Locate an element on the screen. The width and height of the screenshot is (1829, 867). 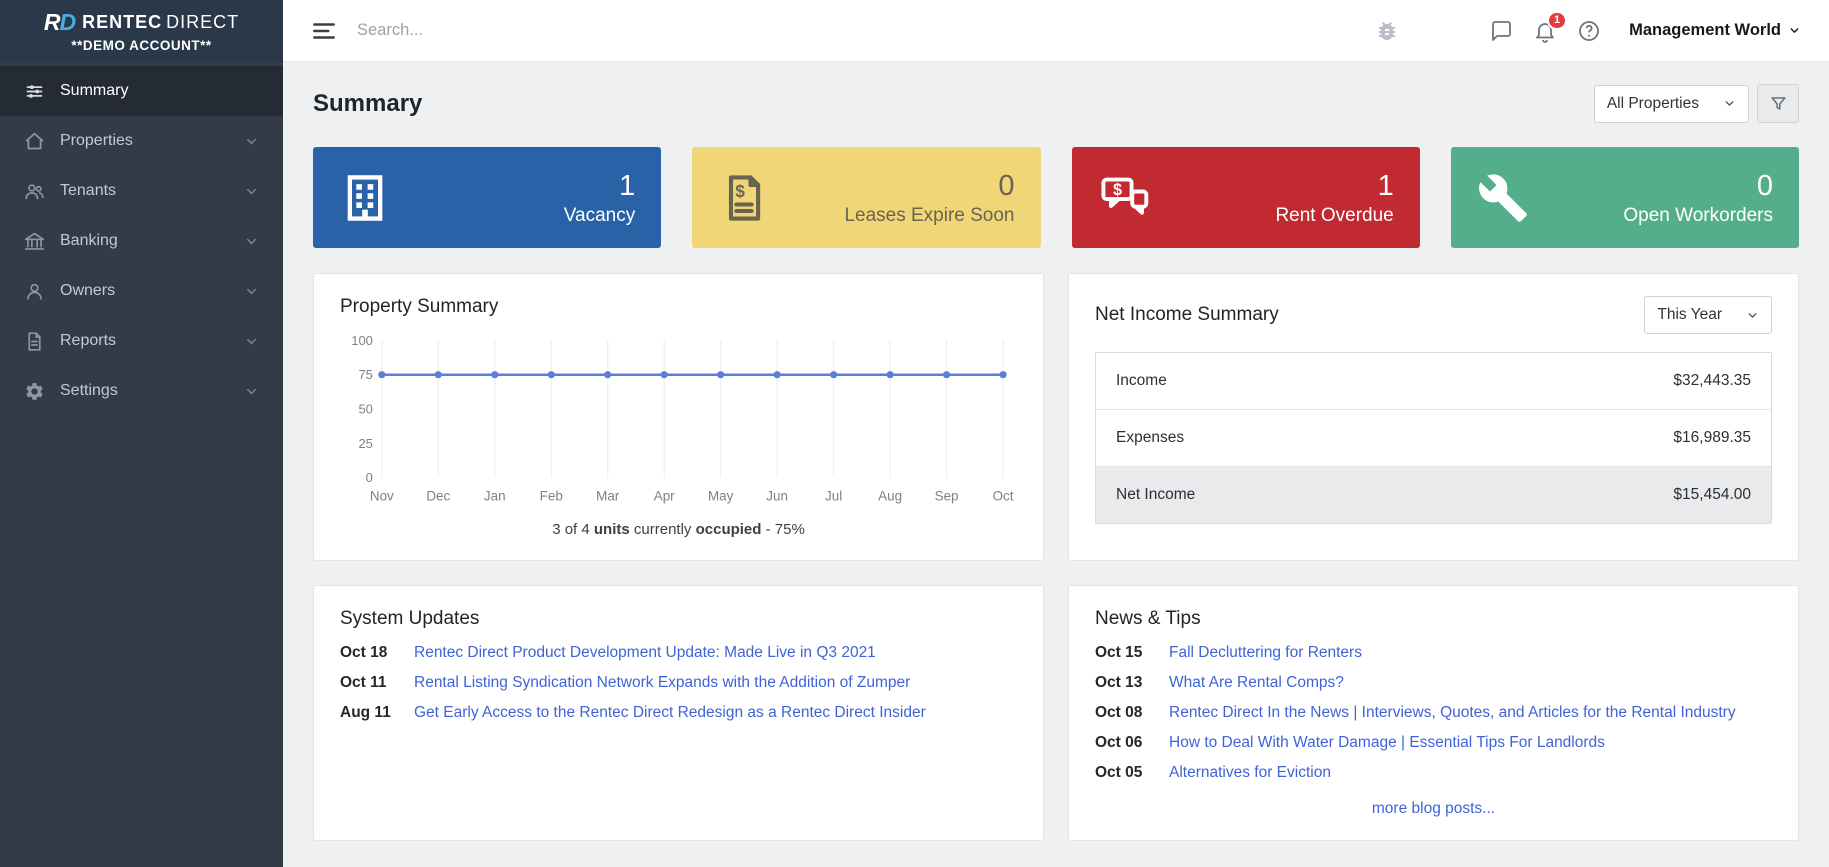
stat-card-leases-expire-soon: $0 Leases Expire Soon is located at coordinates (866, 197).